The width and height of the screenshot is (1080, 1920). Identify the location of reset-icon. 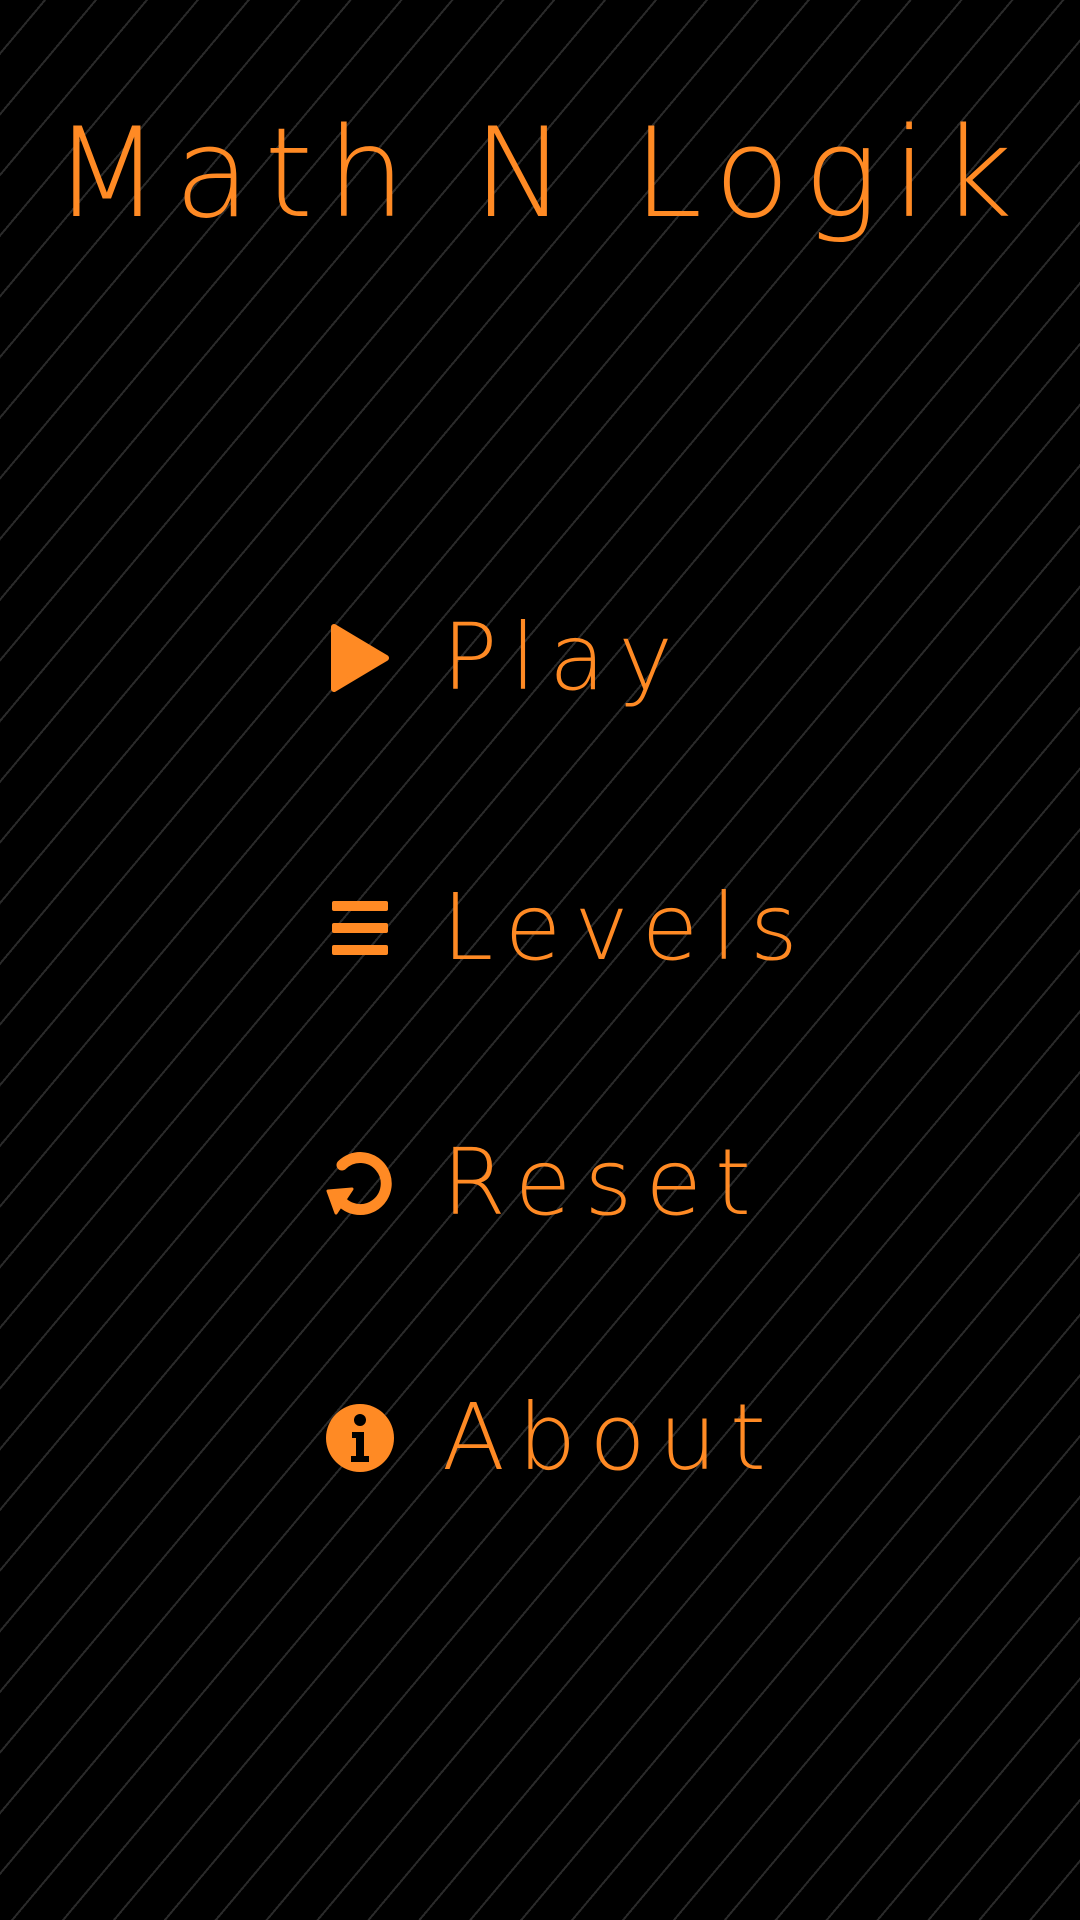
(360, 1183).